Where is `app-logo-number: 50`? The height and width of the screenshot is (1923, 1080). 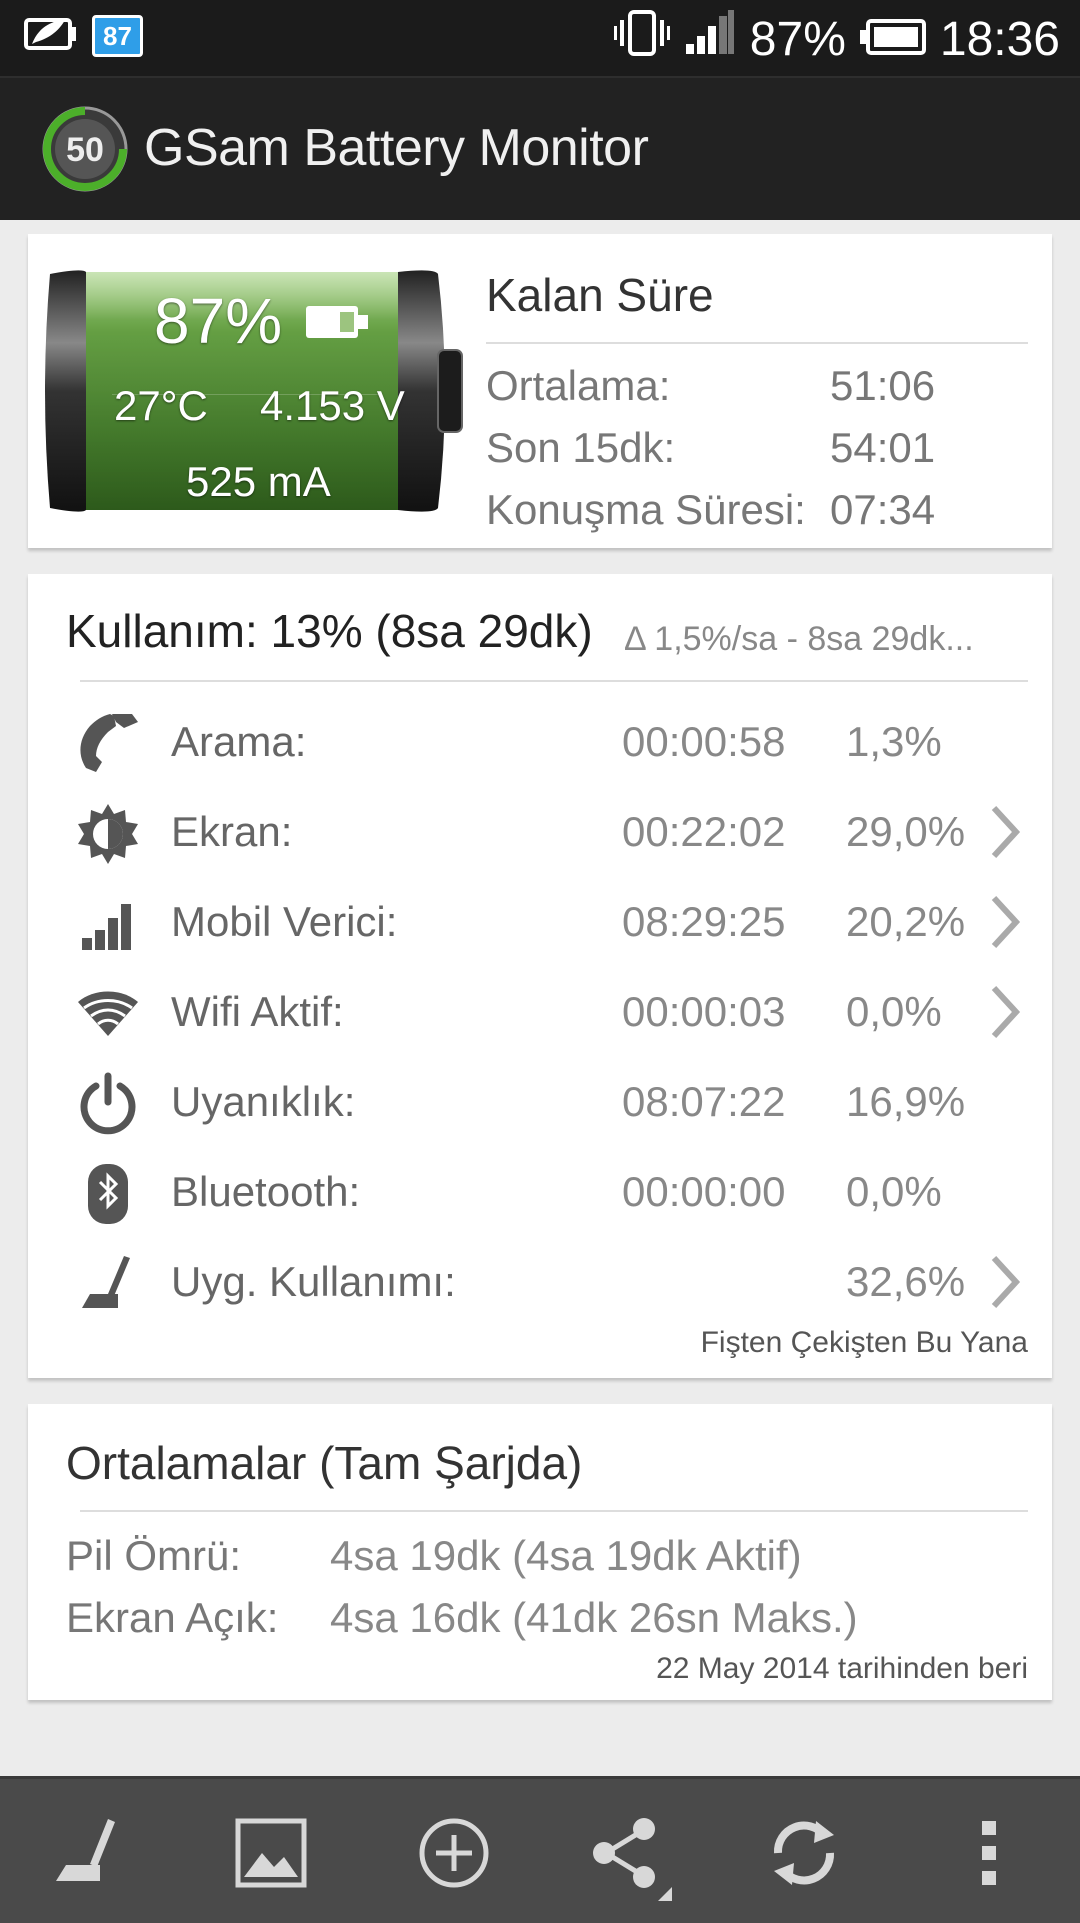
app-logo-number: 50 is located at coordinates (85, 150).